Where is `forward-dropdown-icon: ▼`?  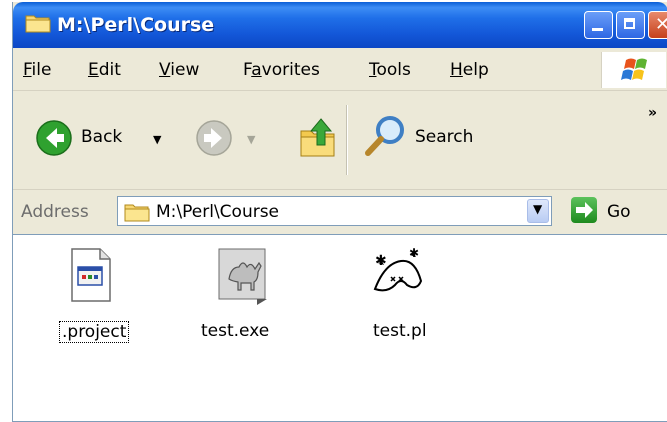
forward-dropdown-icon: ▼ is located at coordinates (251, 139).